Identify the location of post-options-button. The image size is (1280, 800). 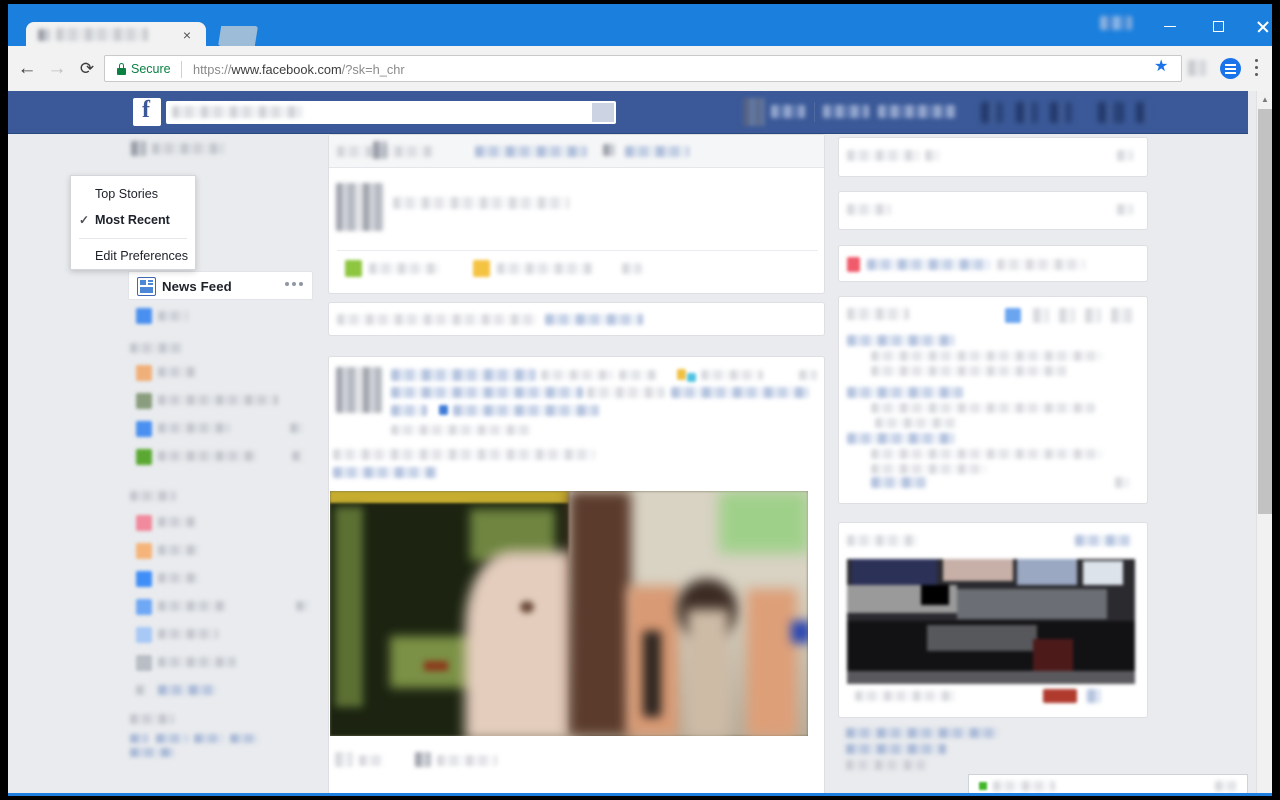
(808, 375).